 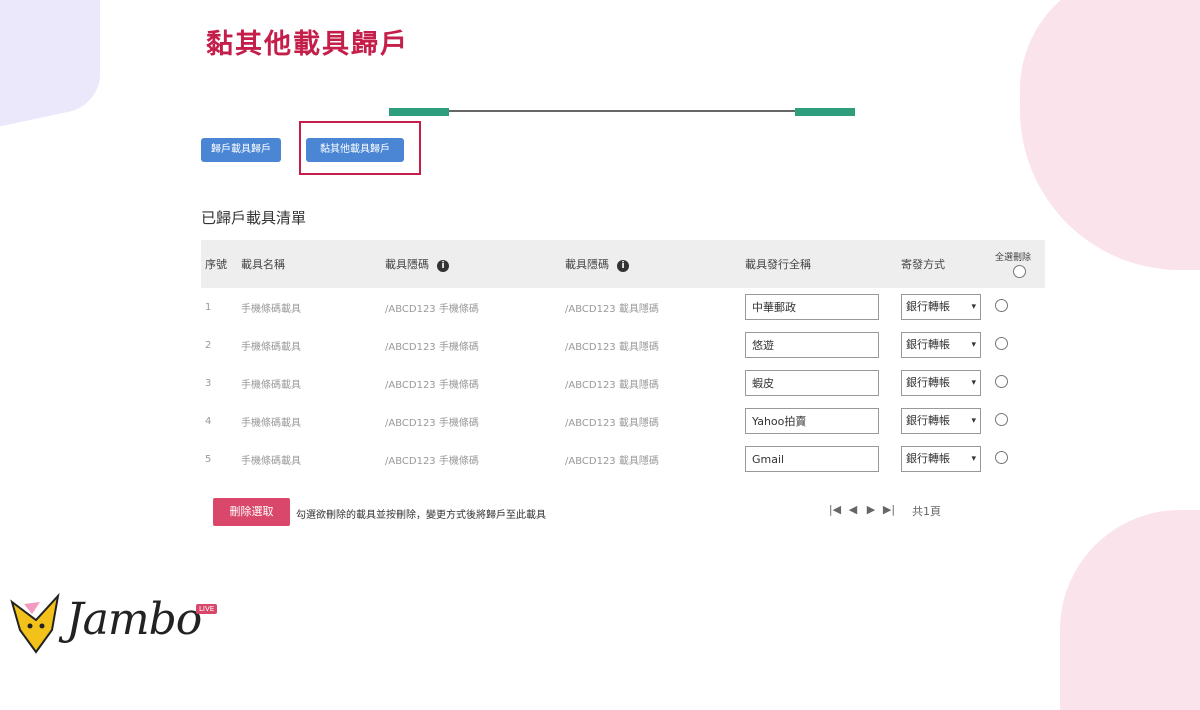 I want to click on decor-corner-top-left, so click(x=50, y=67).